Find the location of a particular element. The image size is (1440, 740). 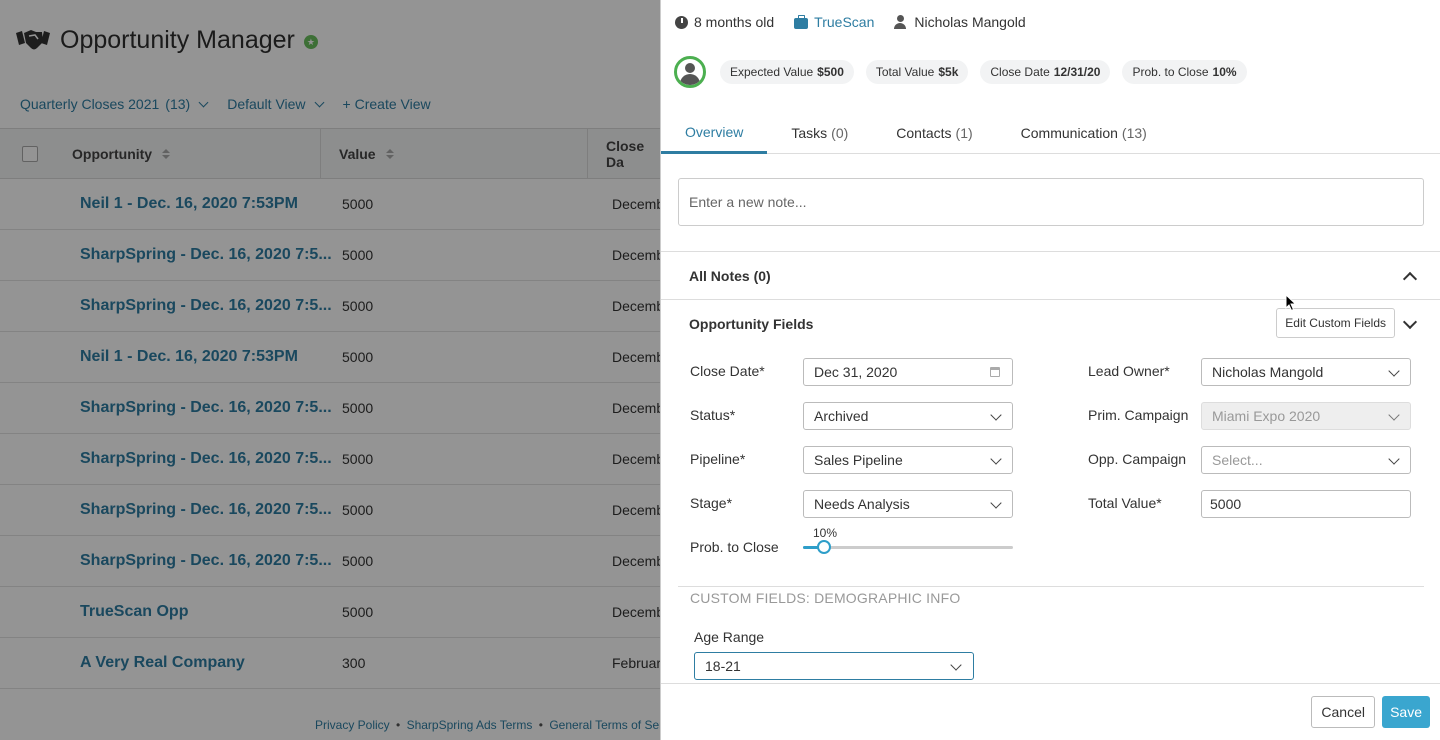

status-select: Archived is located at coordinates (908, 416).